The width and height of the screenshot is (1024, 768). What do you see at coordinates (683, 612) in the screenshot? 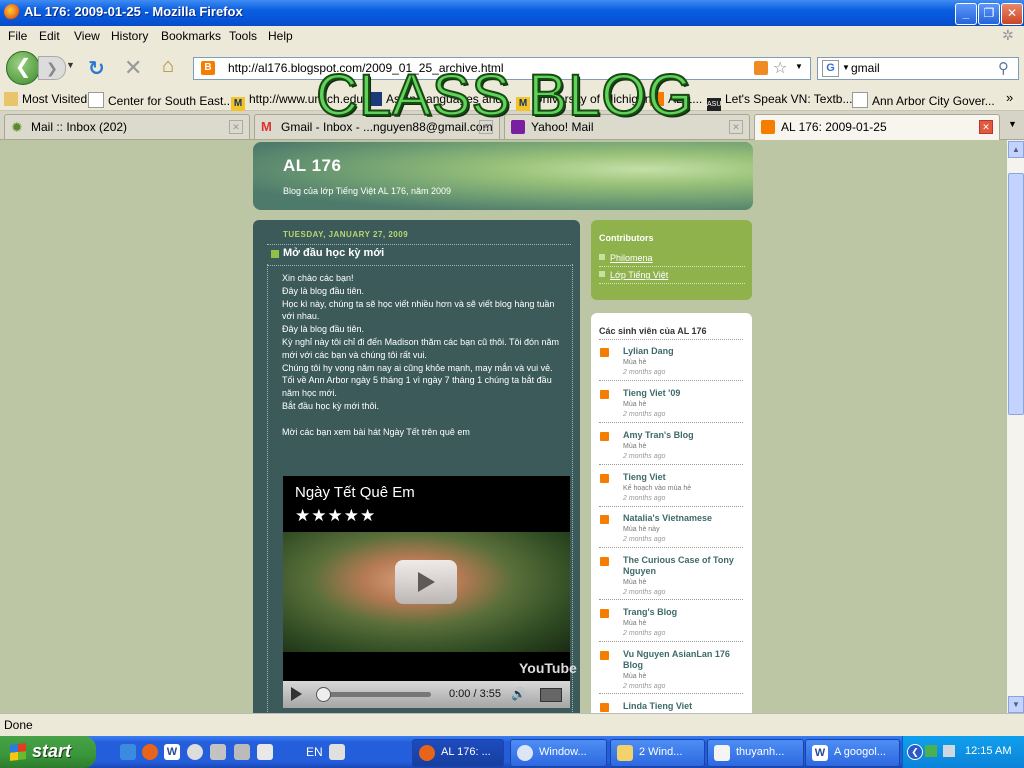
I see `student-blog-name: Trang's Blog` at bounding box center [683, 612].